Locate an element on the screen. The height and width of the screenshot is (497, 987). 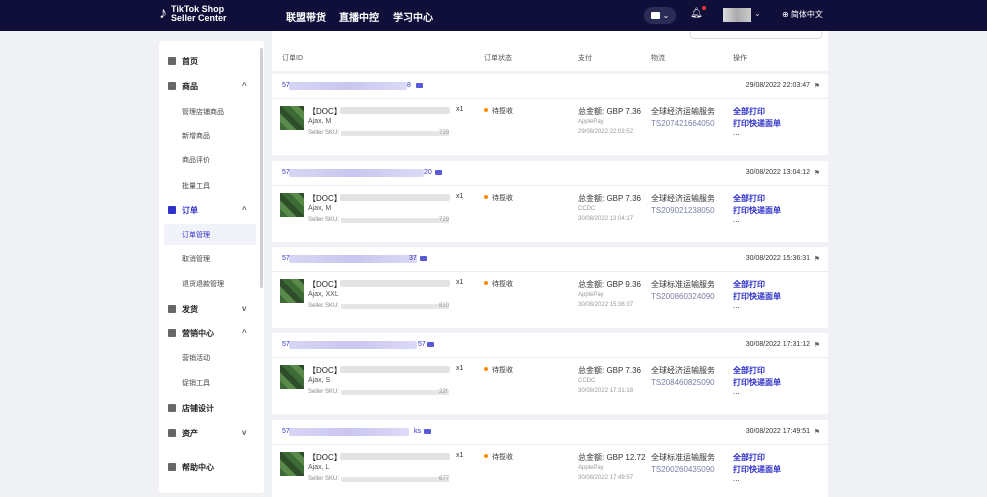
tracking-number: TS209021238050 is located at coordinates (683, 210).